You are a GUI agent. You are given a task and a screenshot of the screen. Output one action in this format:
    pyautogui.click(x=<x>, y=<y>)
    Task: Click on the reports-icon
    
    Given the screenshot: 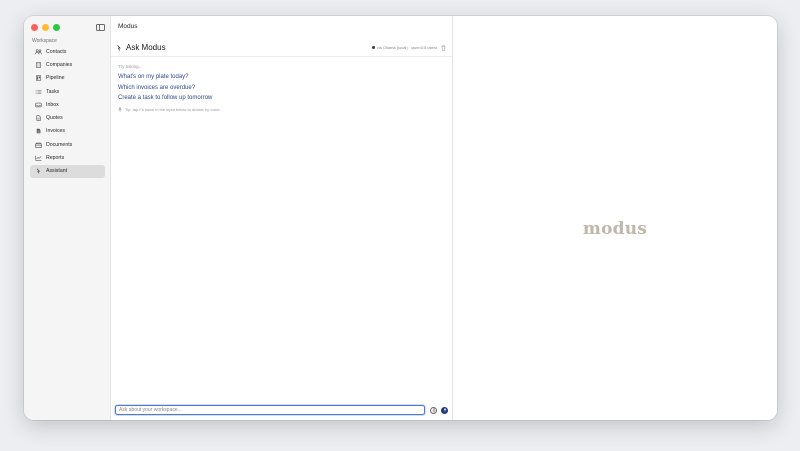 What is the action you would take?
    pyautogui.click(x=38, y=158)
    